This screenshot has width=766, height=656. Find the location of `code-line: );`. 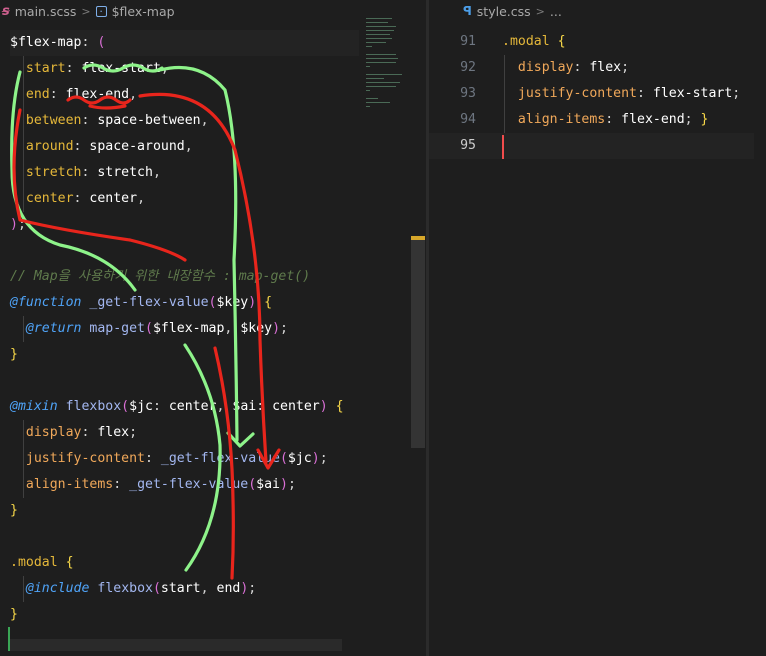

code-line: ); is located at coordinates (184, 225).